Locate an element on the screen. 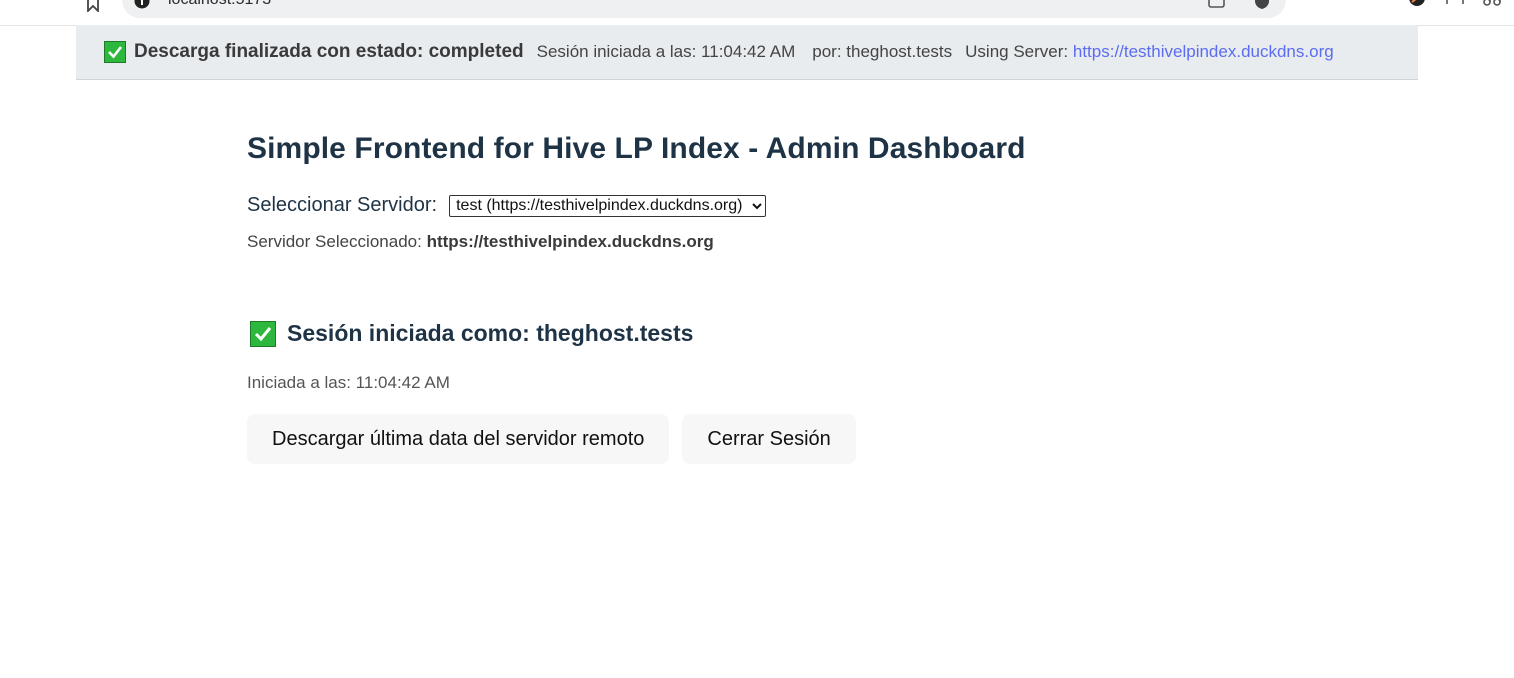  install-app-icon is located at coordinates (1217, 5).